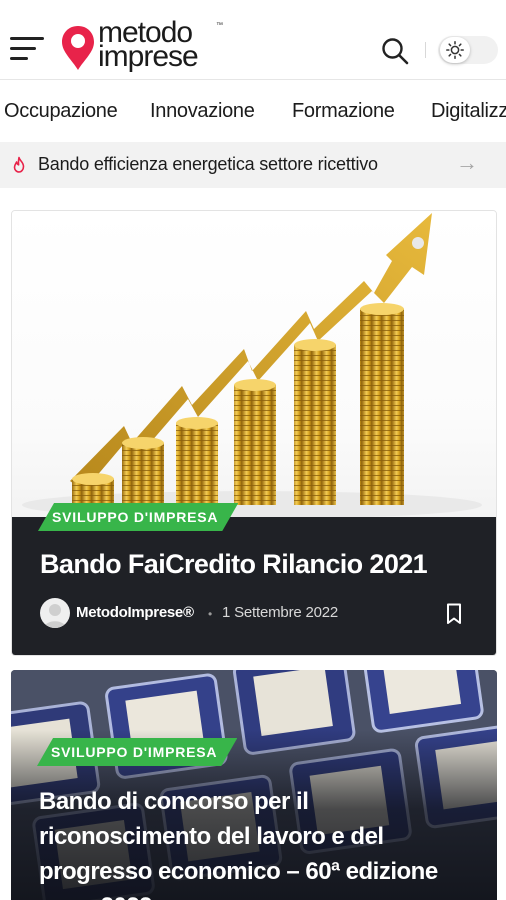 This screenshot has width=506, height=900. What do you see at coordinates (343, 111) in the screenshot?
I see `category-formazione: Formazione` at bounding box center [343, 111].